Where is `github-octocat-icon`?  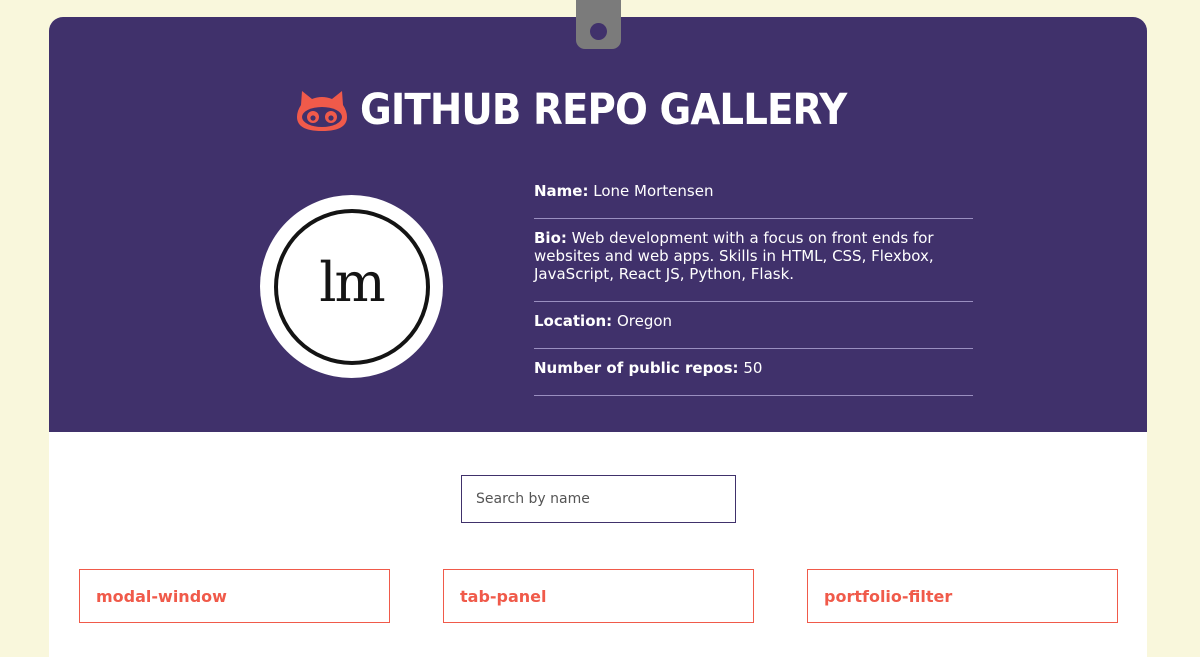 github-octocat-icon is located at coordinates (321, 111).